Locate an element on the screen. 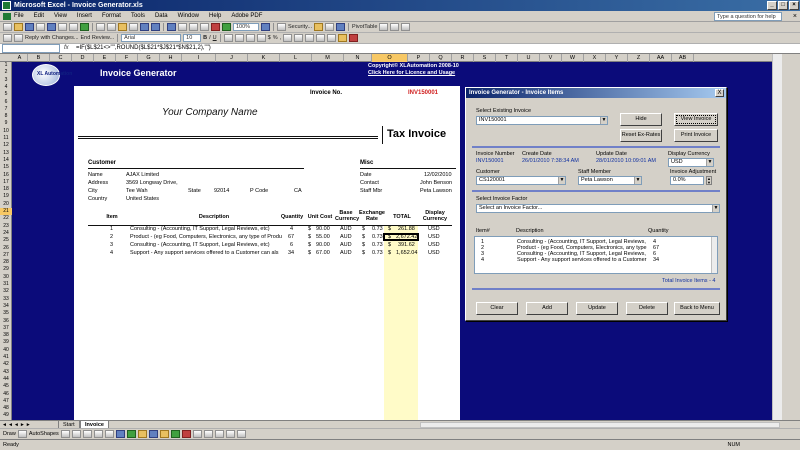 The height and width of the screenshot is (450, 800). licence-link: Click Here for Licence and Usage is located at coordinates (411, 73).